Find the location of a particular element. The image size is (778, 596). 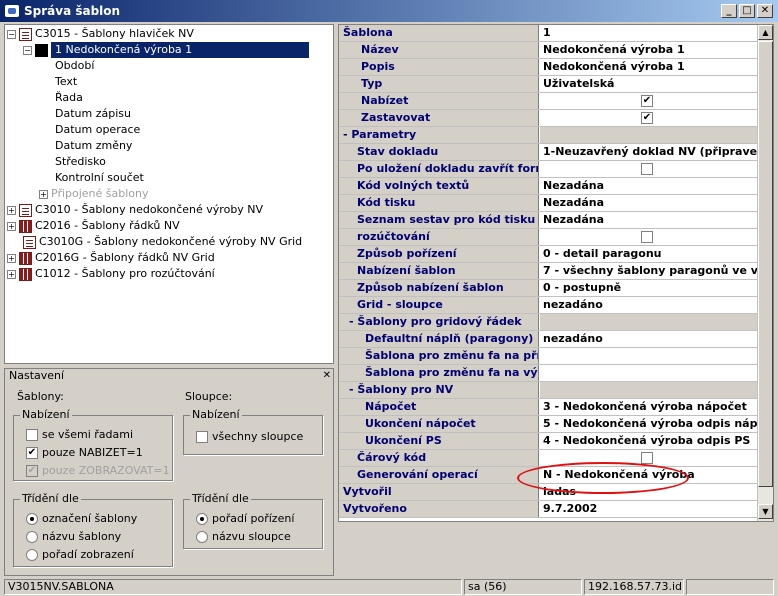

property-row: Nabízet ✔ is located at coordinates (549, 101).